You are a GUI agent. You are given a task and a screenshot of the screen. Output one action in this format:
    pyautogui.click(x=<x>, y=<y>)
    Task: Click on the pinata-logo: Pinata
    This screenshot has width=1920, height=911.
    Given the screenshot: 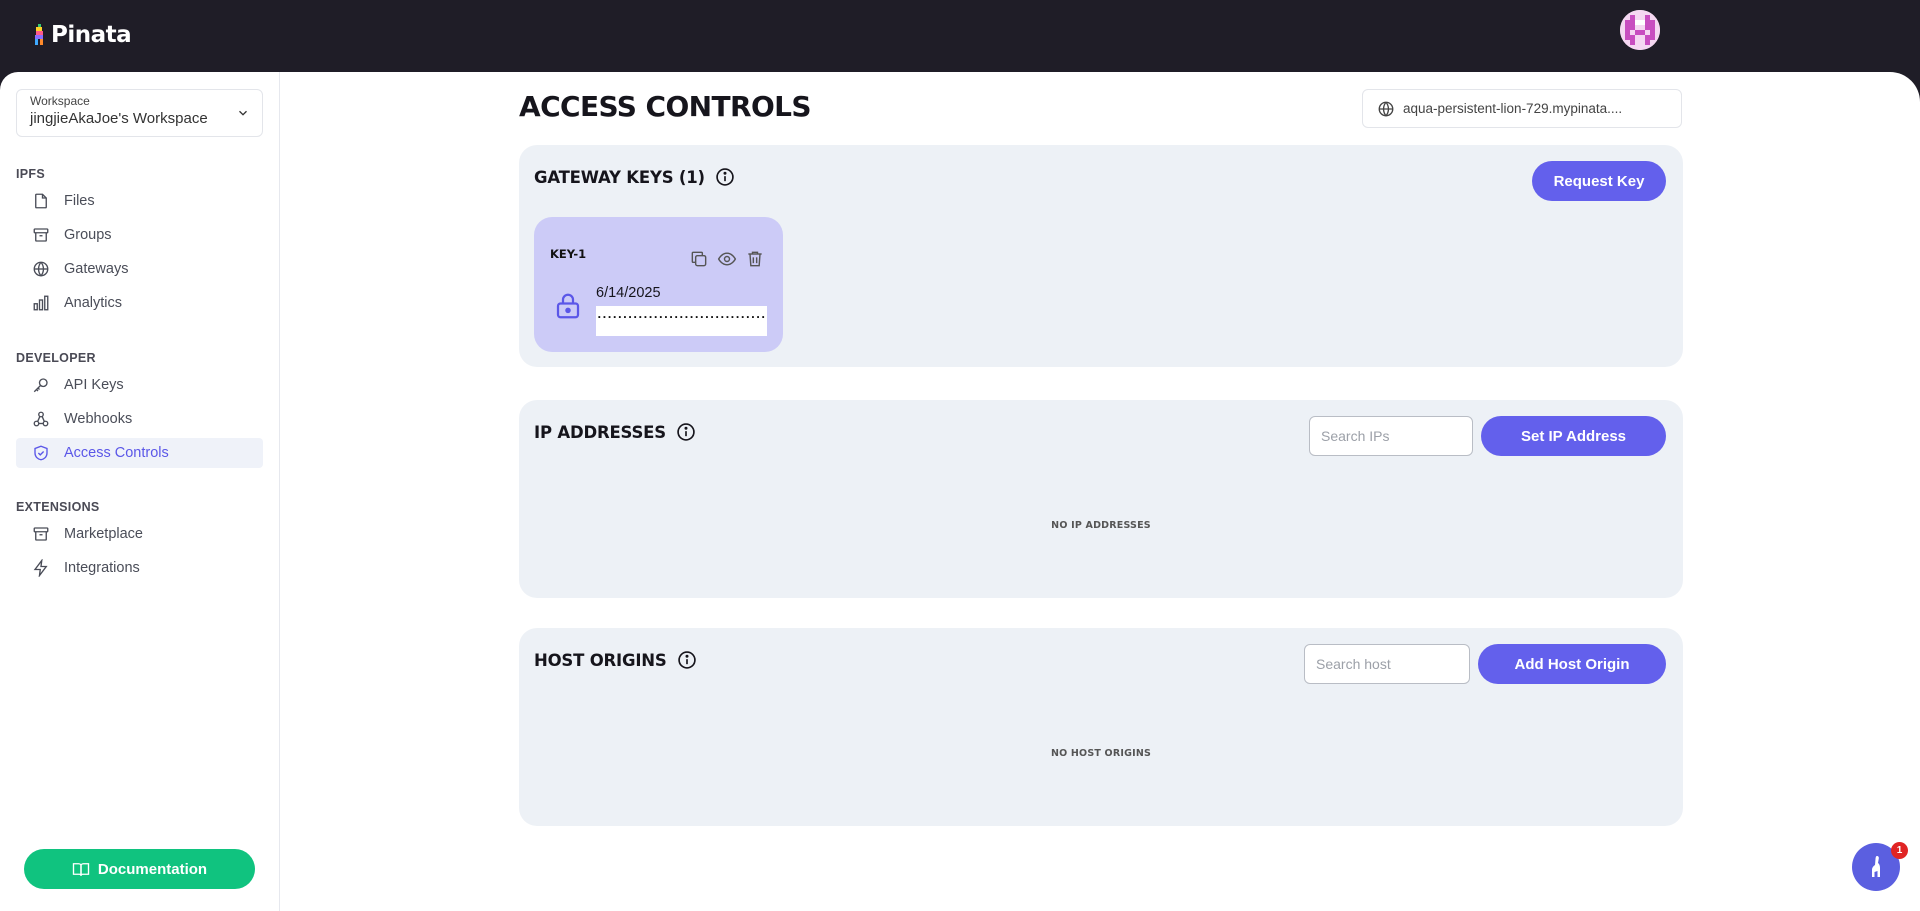 What is the action you would take?
    pyautogui.click(x=82, y=35)
    